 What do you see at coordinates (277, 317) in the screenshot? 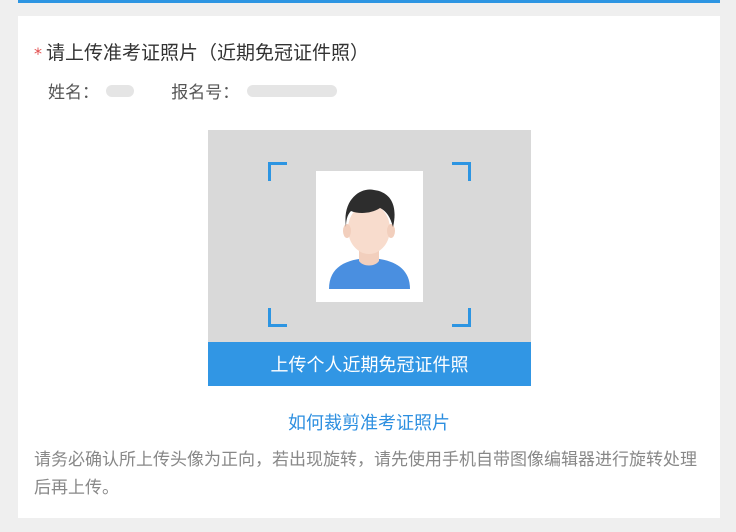
I see `crop-corner-bottom-left` at bounding box center [277, 317].